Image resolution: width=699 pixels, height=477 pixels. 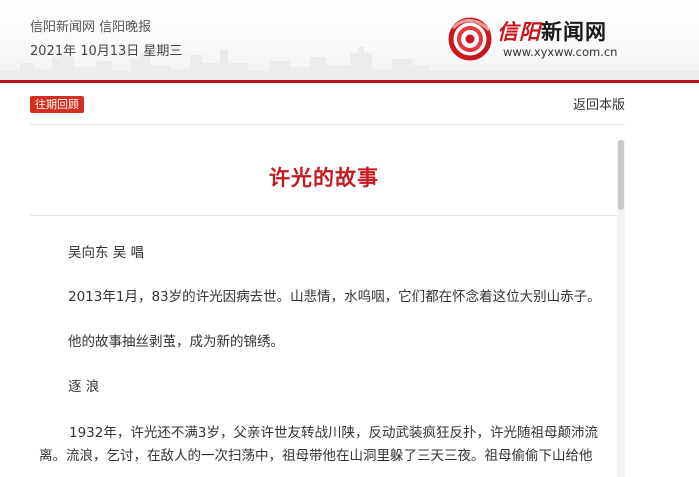 What do you see at coordinates (106, 253) in the screenshot?
I see `article-byline: 吴向东 吴 唱` at bounding box center [106, 253].